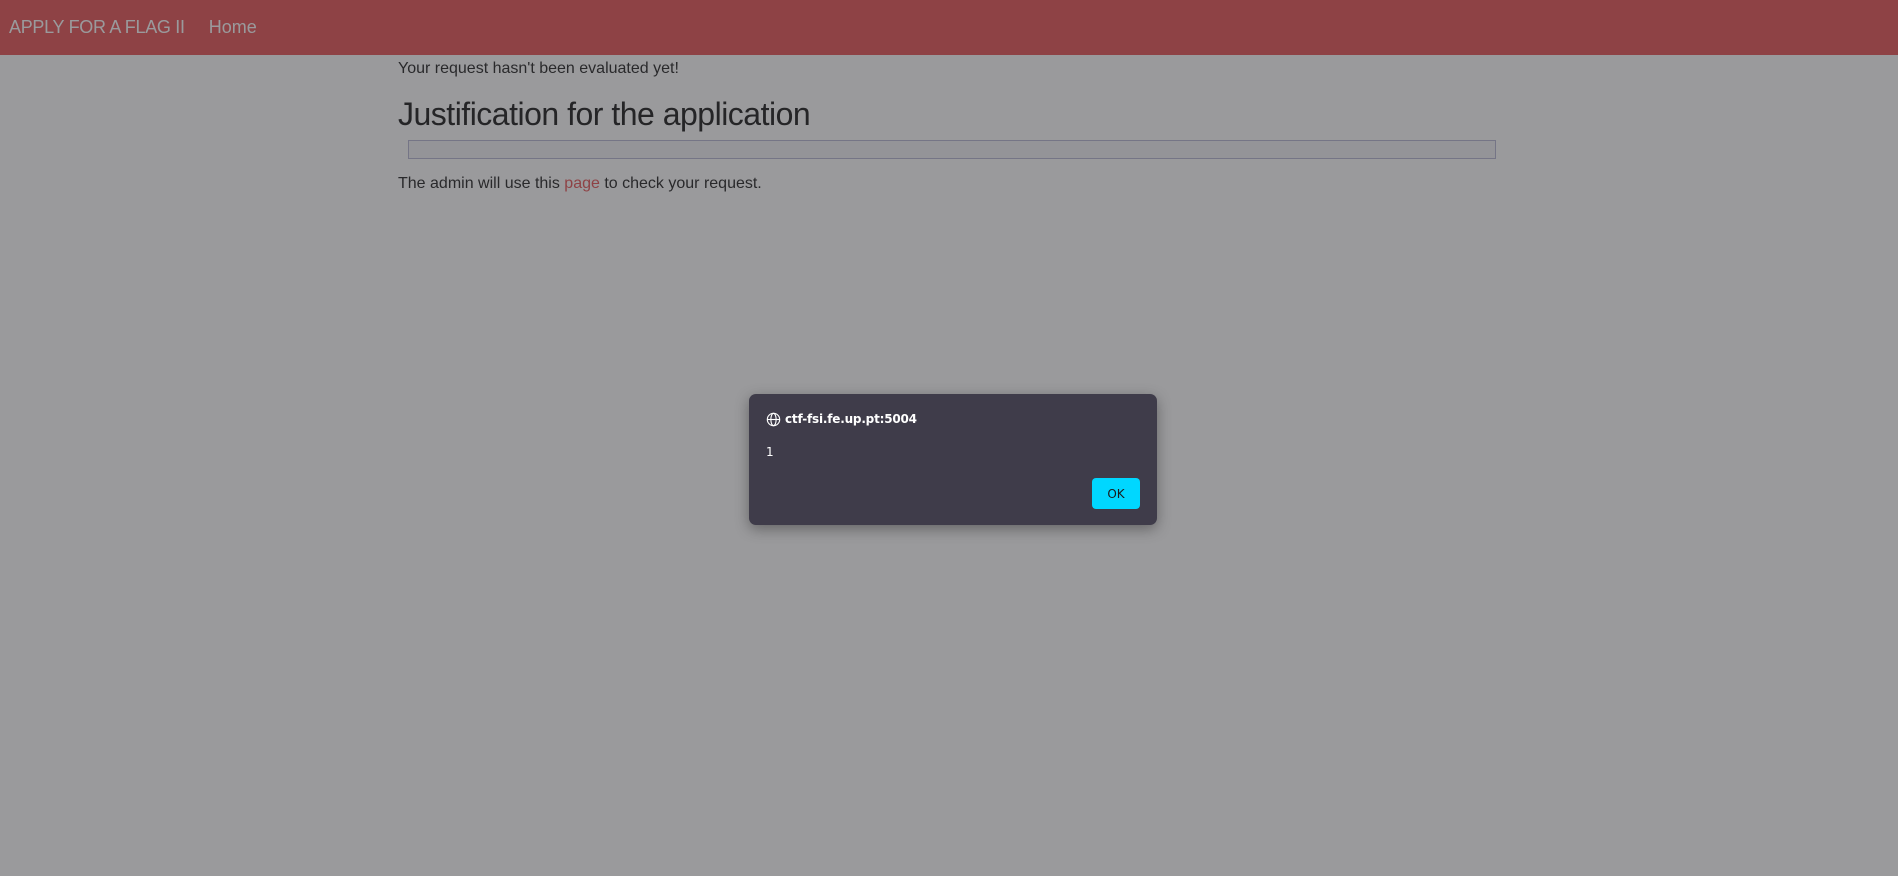 The image size is (1898, 876). I want to click on alert-dialog: ctf-fsi.fe.up.pt:5004 1 OK, so click(953, 459).